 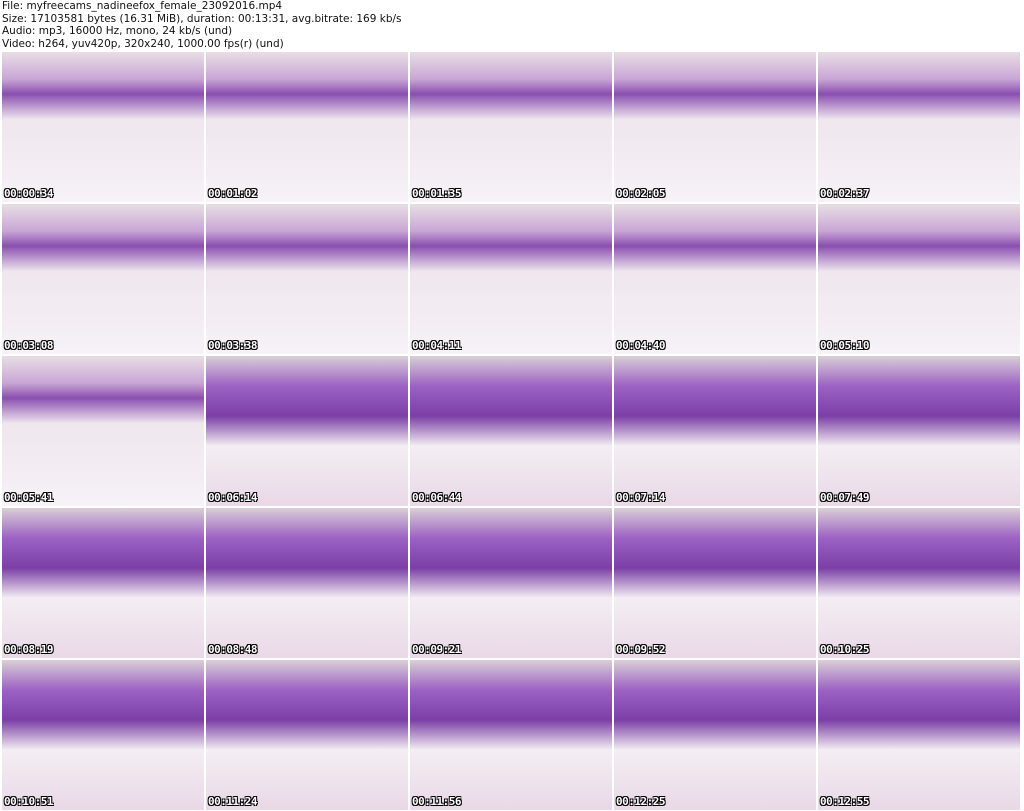 I want to click on thumbnail-timestamp: 00:01:35, so click(x=436, y=193).